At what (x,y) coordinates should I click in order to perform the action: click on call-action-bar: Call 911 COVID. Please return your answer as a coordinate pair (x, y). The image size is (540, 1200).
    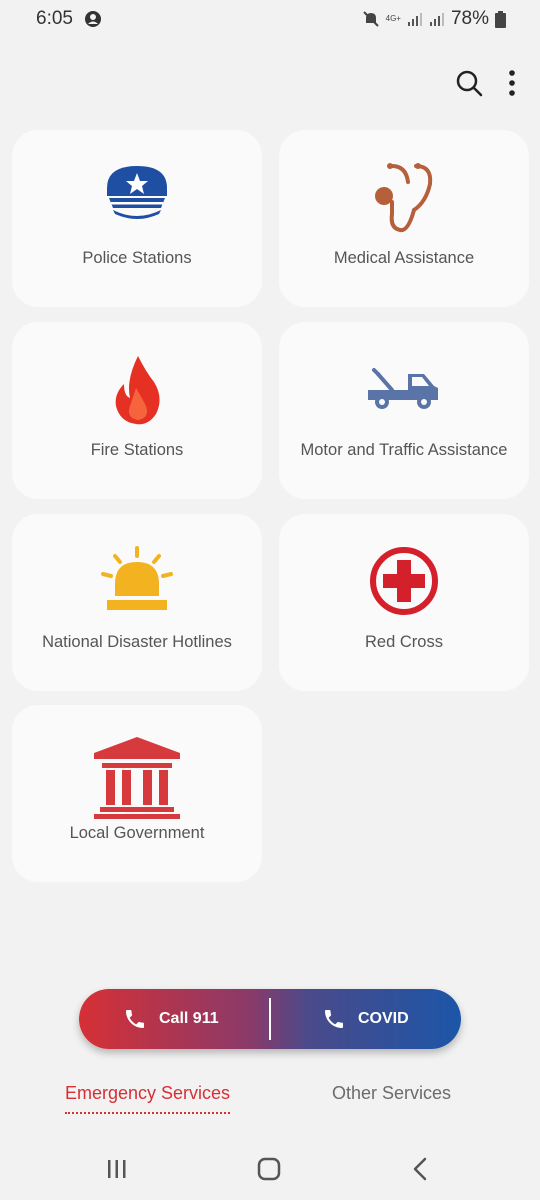
    Looking at the image, I should click on (270, 1019).